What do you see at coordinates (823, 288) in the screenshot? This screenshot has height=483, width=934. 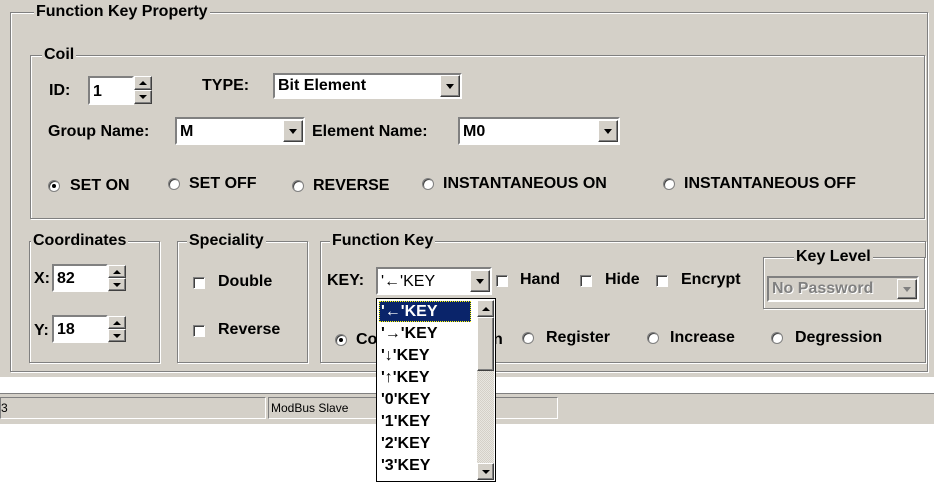 I see `key-level-value: No Password` at bounding box center [823, 288].